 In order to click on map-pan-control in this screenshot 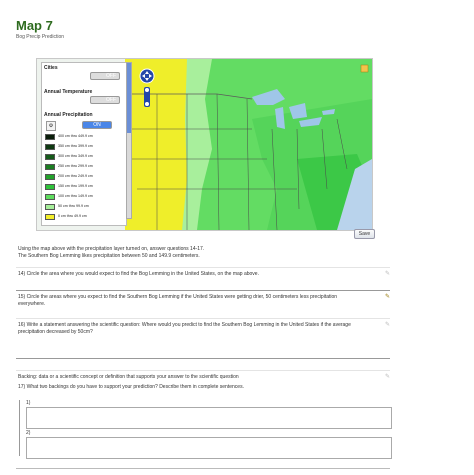, I will do `click(147, 76)`.